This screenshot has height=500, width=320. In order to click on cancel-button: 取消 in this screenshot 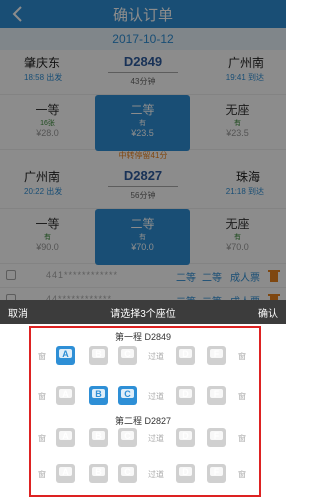, I will do `click(18, 312)`.